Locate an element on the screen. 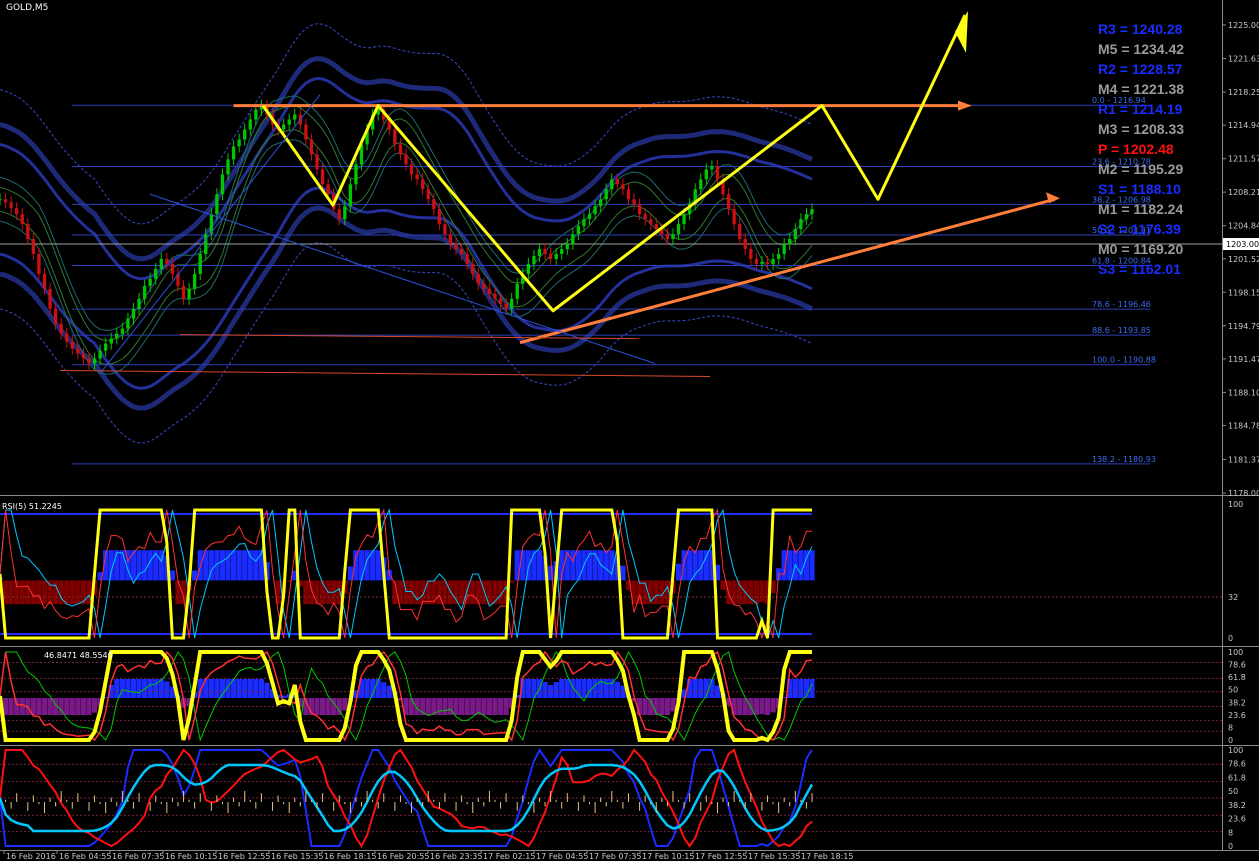  time-tick-label: 16 Feb 04:55 is located at coordinates (85, 856).